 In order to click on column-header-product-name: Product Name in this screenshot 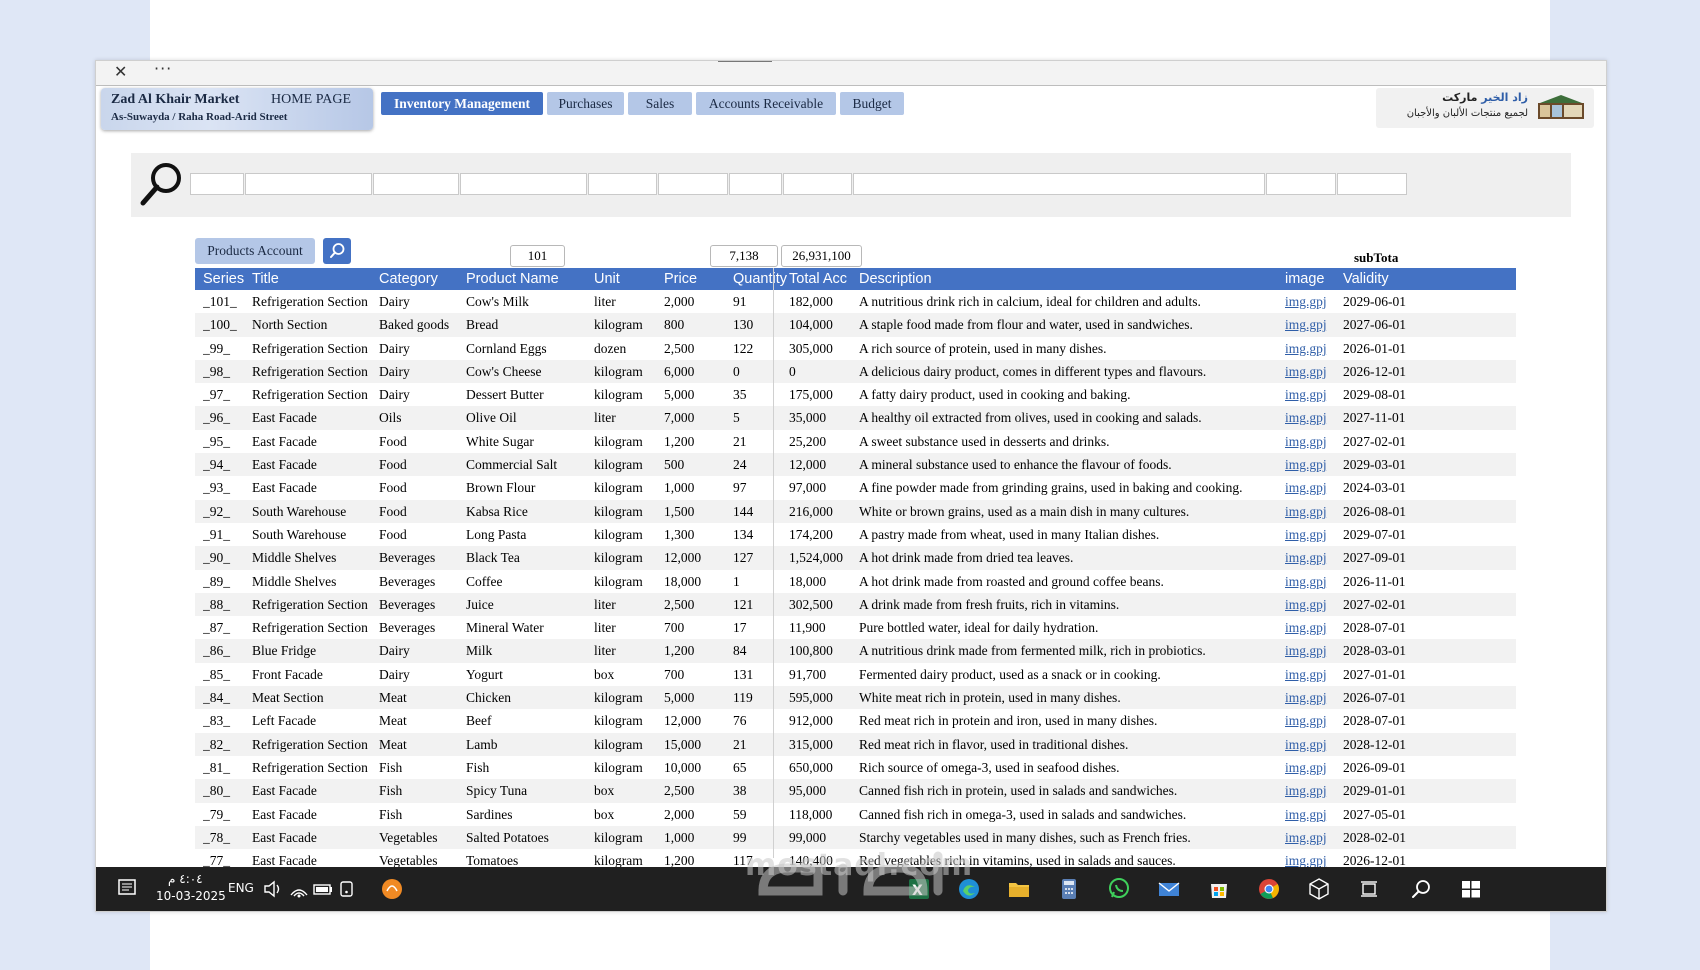, I will do `click(529, 279)`.